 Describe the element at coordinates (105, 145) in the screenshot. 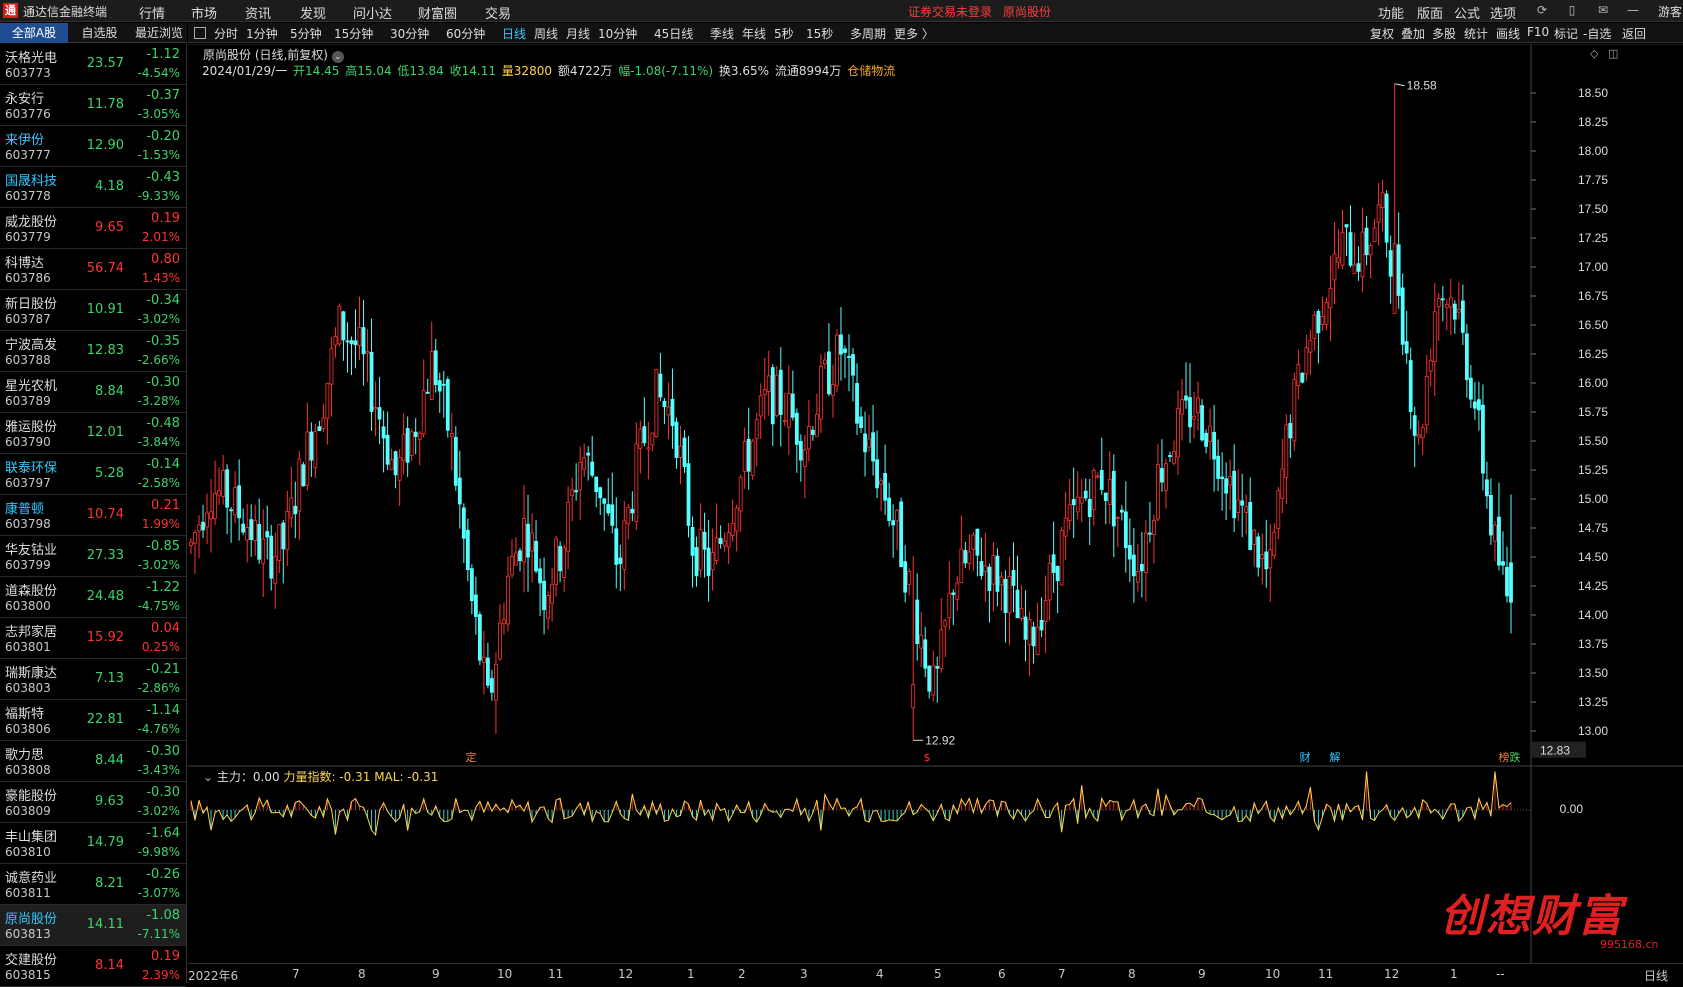

I see `stock-price: 12.90` at that location.